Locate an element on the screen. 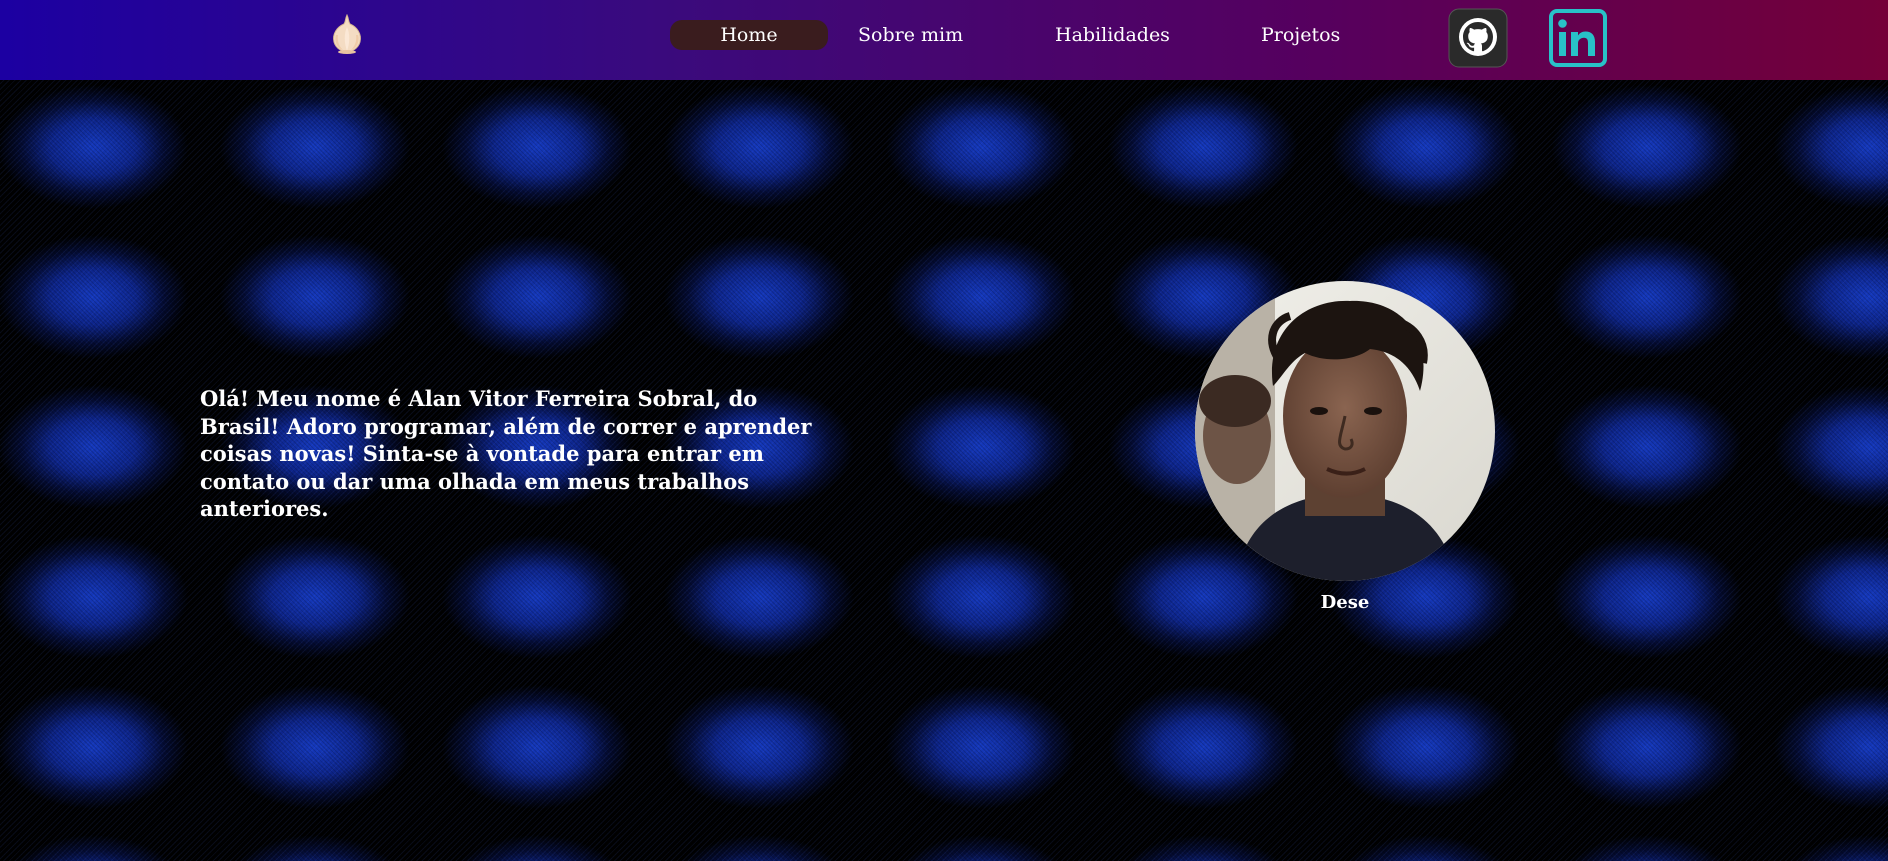 This screenshot has height=861, width=1888. nav-home: Home is located at coordinates (749, 35).